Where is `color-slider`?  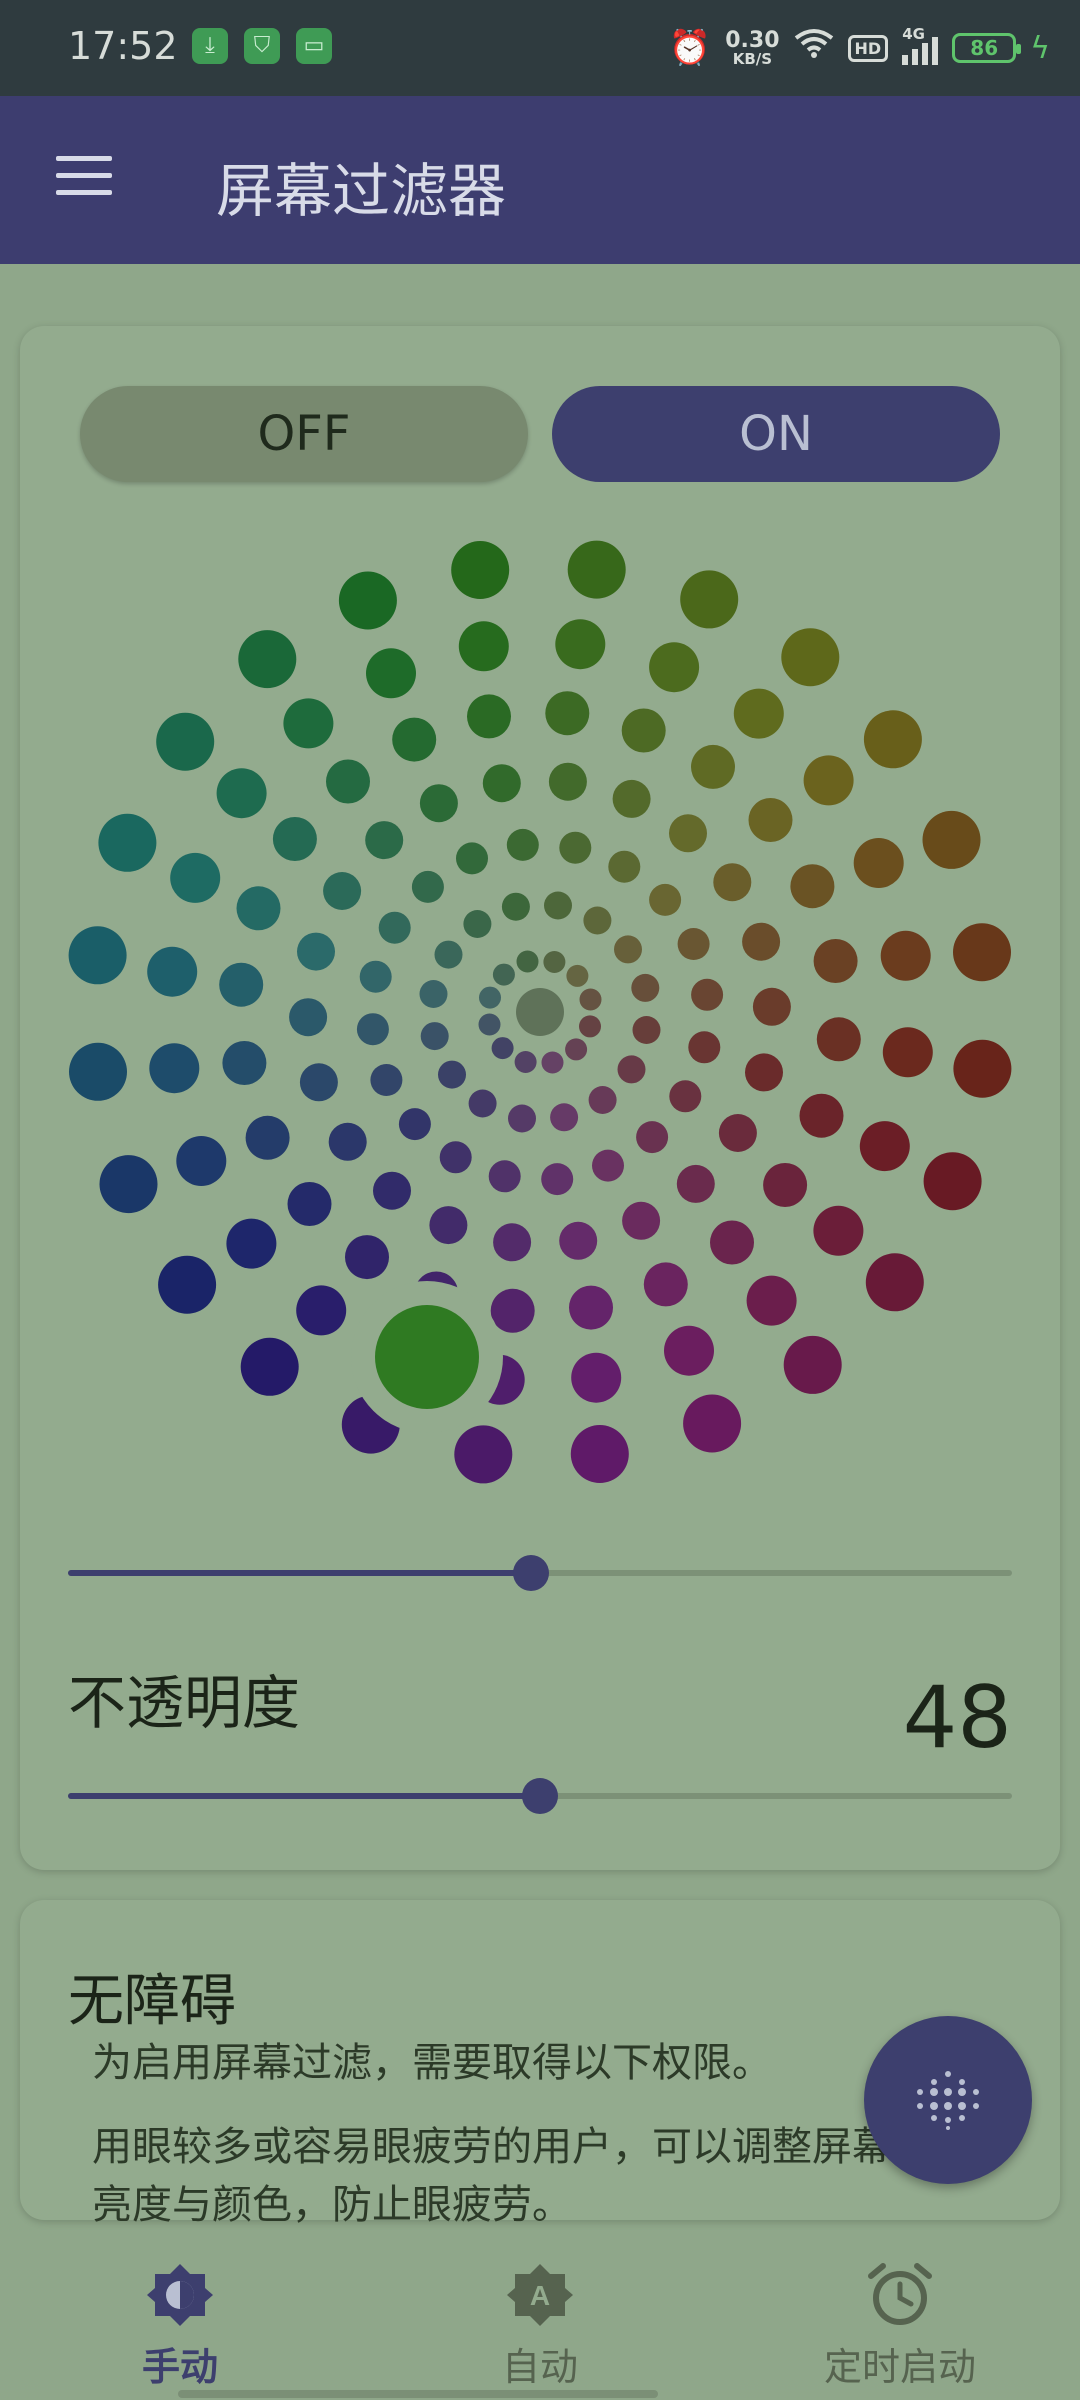
color-slider is located at coordinates (540, 1573).